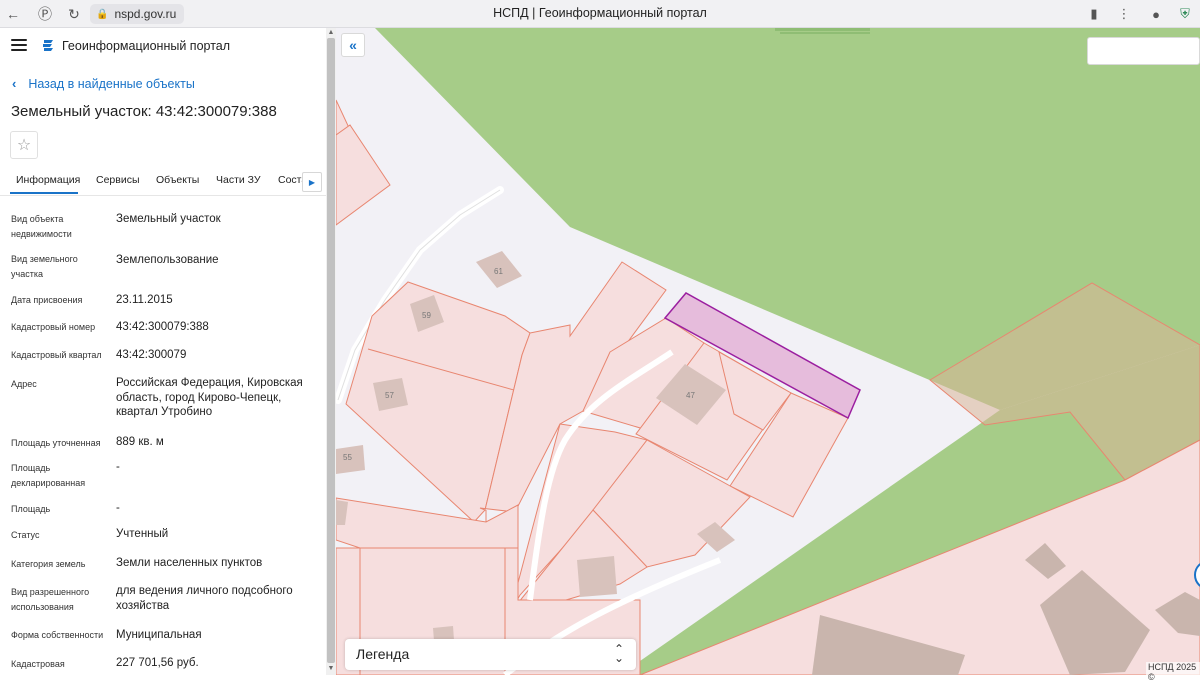 The height and width of the screenshot is (682, 1200). What do you see at coordinates (44, 193) in the screenshot?
I see `active-tab-indicator` at bounding box center [44, 193].